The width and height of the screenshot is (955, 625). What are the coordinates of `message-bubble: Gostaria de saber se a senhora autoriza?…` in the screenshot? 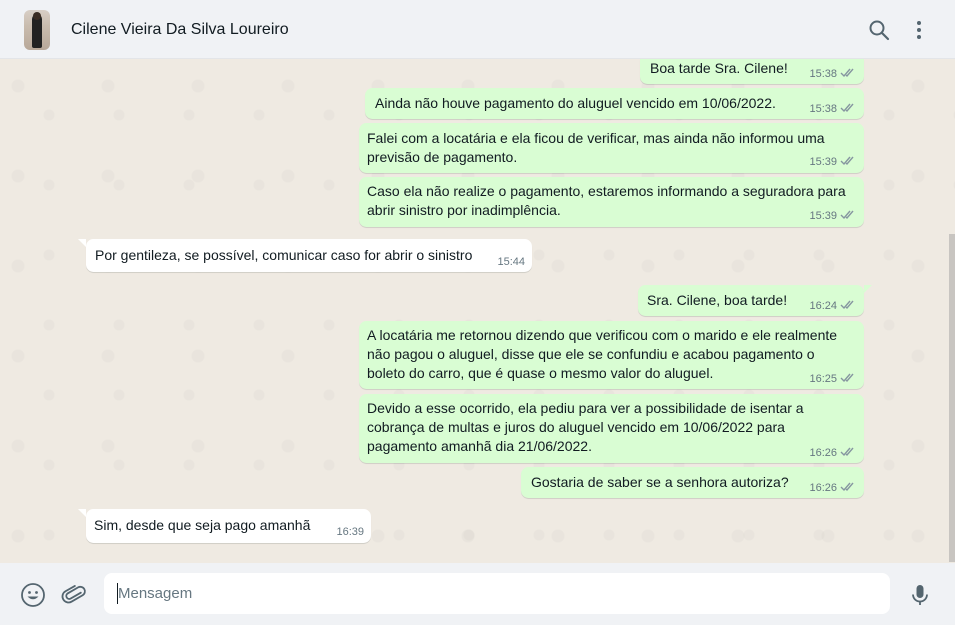 It's located at (692, 482).